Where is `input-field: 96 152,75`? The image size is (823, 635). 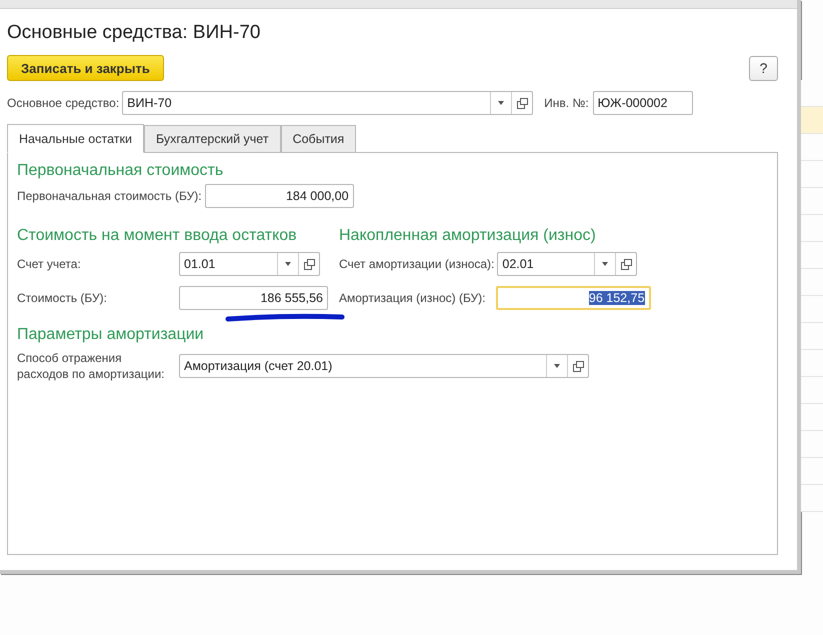 input-field: 96 152,75 is located at coordinates (573, 298).